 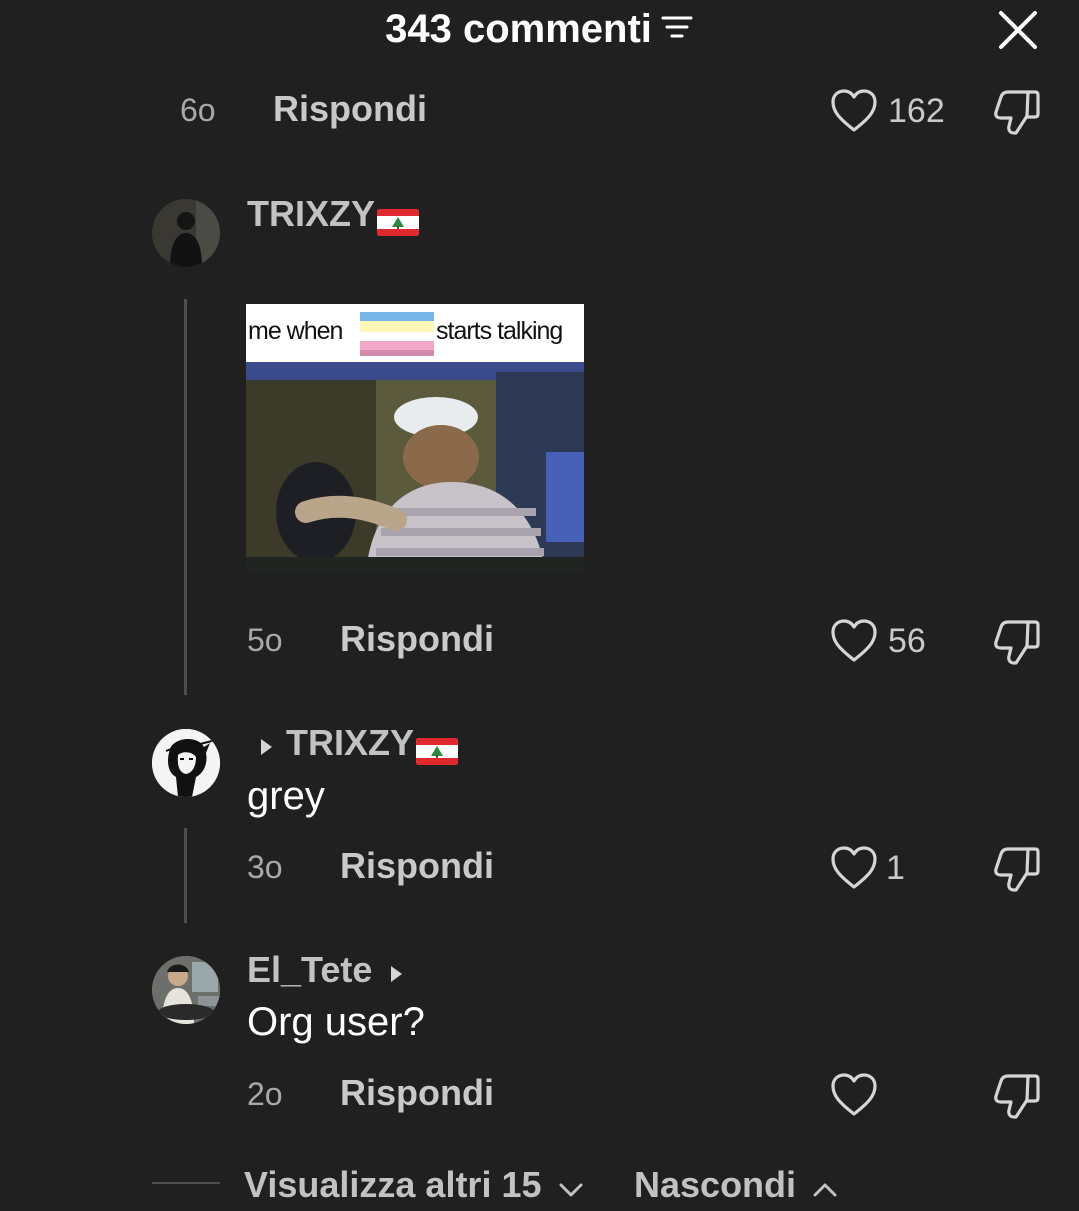 What do you see at coordinates (309, 969) in the screenshot?
I see `comment-username: El_Tete` at bounding box center [309, 969].